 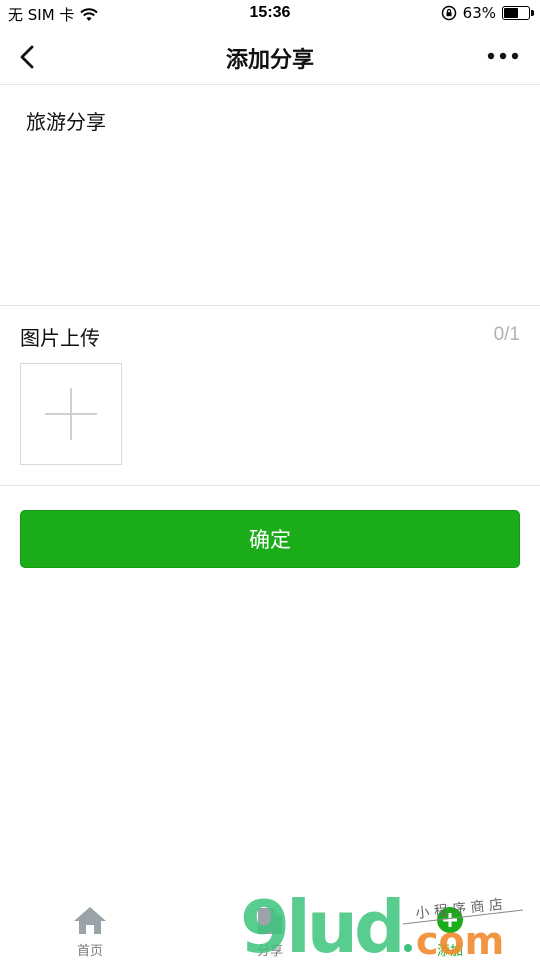 What do you see at coordinates (479, 13) in the screenshot?
I see `battery-percent: 63%` at bounding box center [479, 13].